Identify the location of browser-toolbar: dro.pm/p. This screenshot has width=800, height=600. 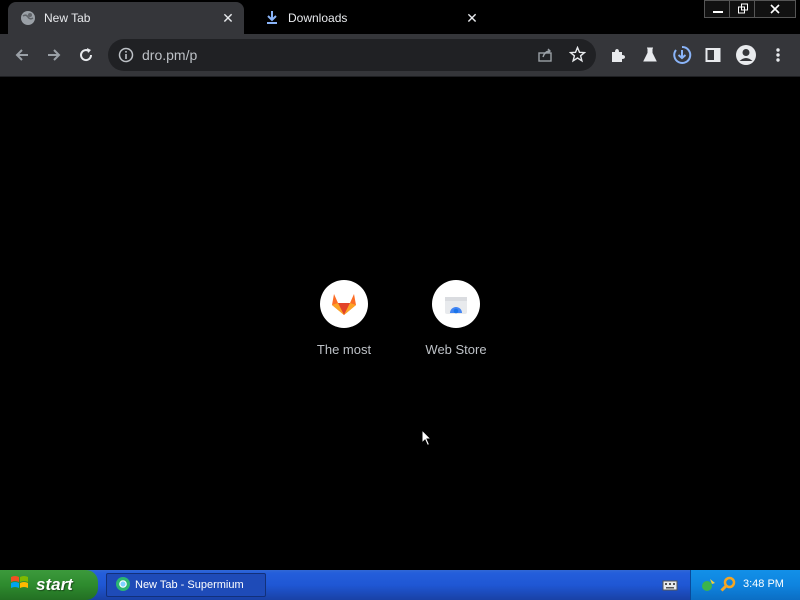
(400, 55).